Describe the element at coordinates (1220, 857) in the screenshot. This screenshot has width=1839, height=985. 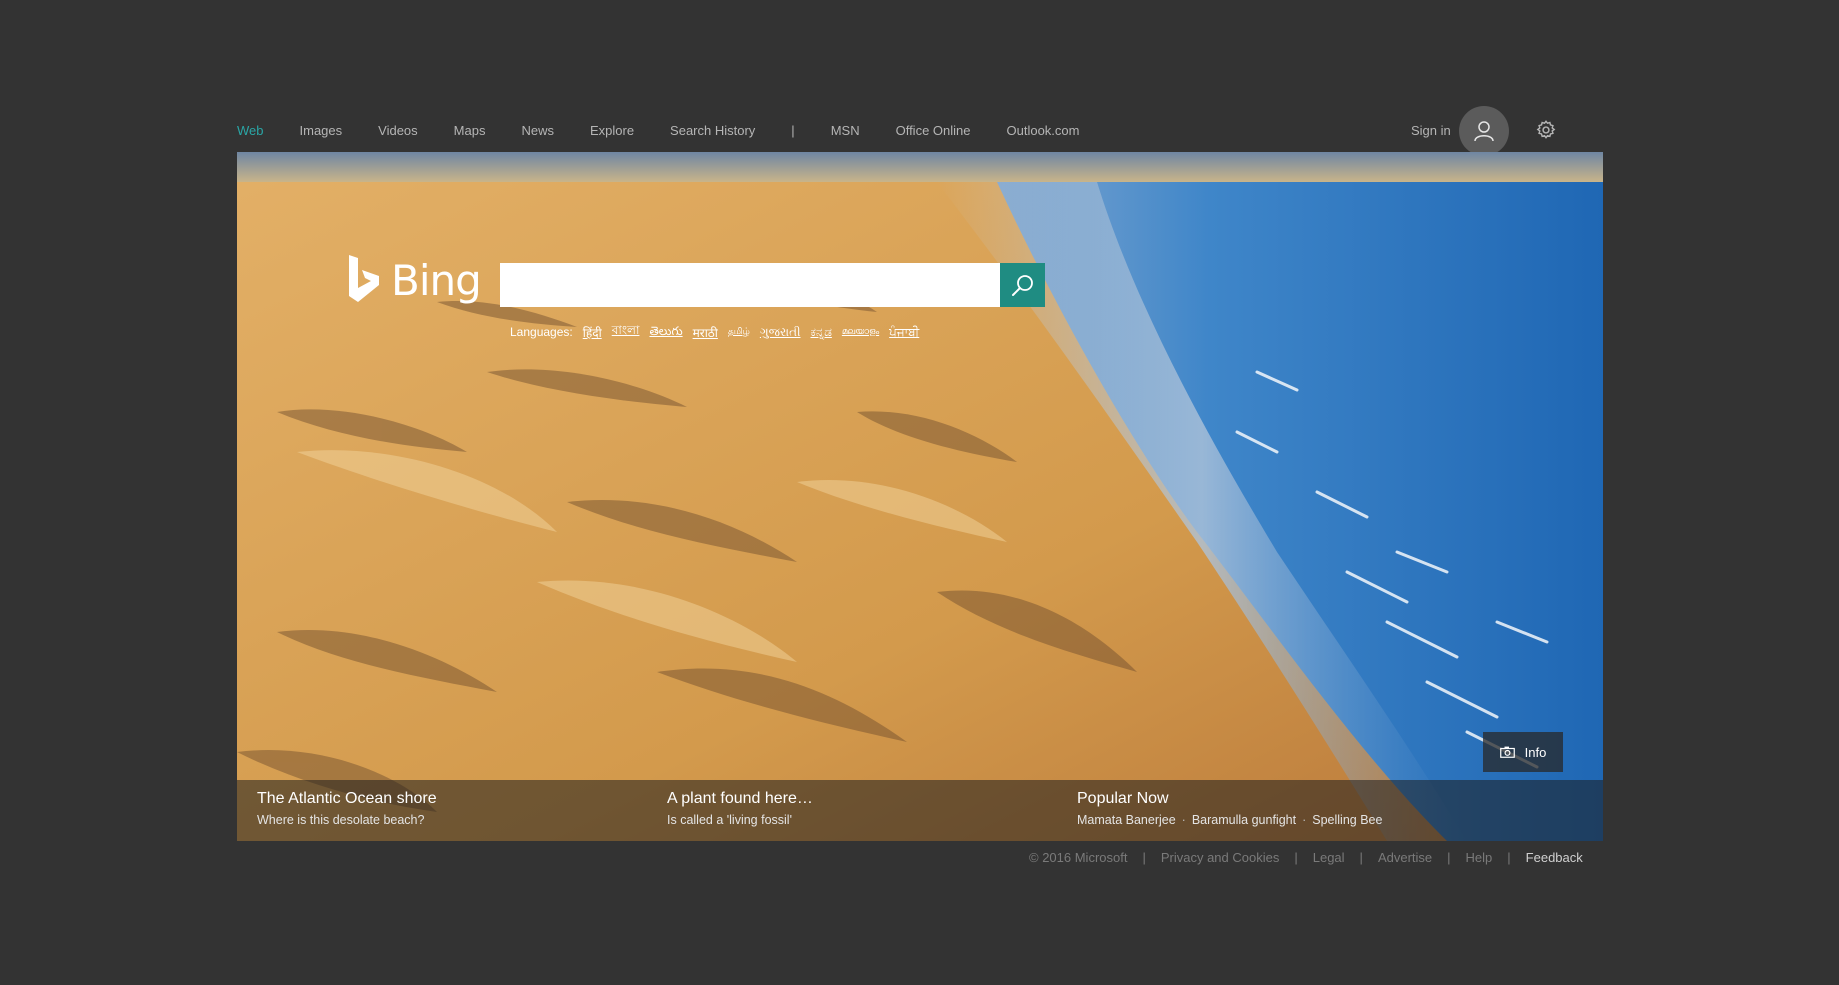
I see `footer-privacy-link: Privacy and Cookies` at that location.